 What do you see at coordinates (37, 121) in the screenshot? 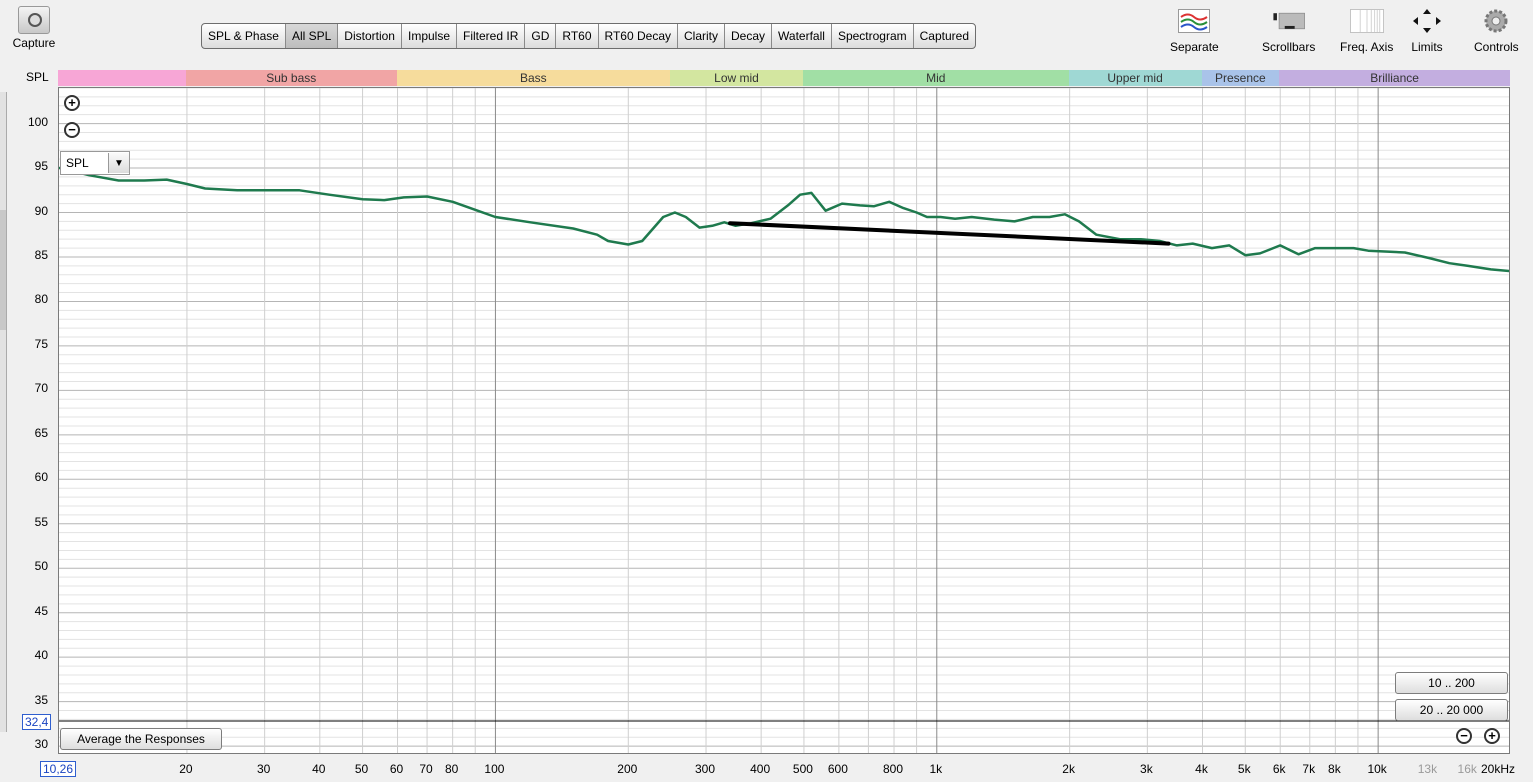
I see `y-tick-label: 100` at bounding box center [37, 121].